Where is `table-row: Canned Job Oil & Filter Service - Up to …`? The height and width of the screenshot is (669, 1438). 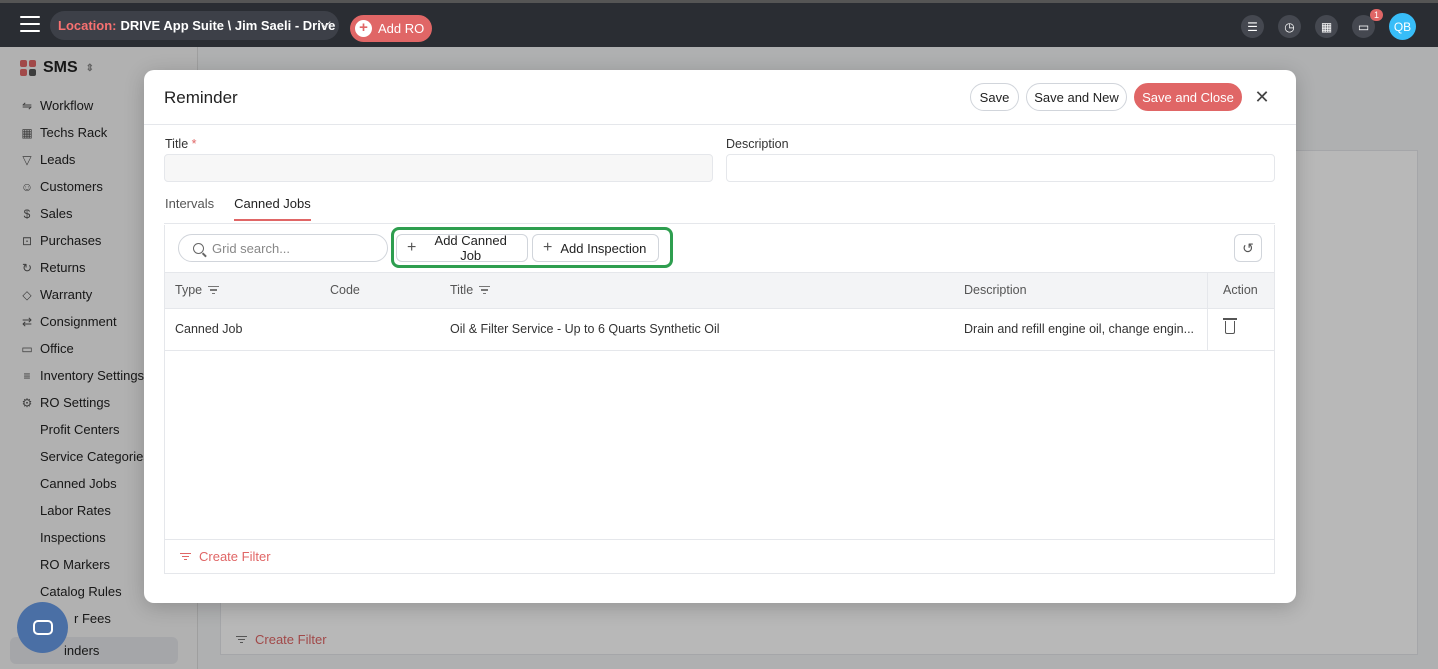
table-row: Canned Job Oil & Filter Service - Up to … is located at coordinates (719, 330).